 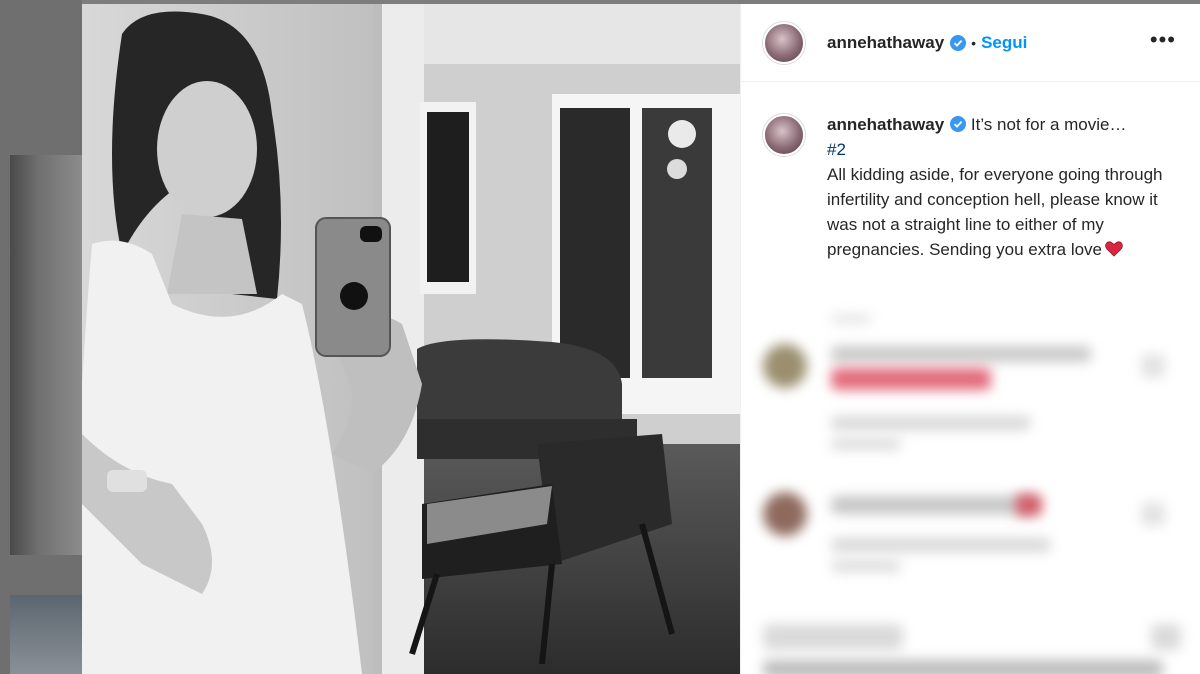 I want to click on caption-hashtag: #2, so click(x=997, y=149).